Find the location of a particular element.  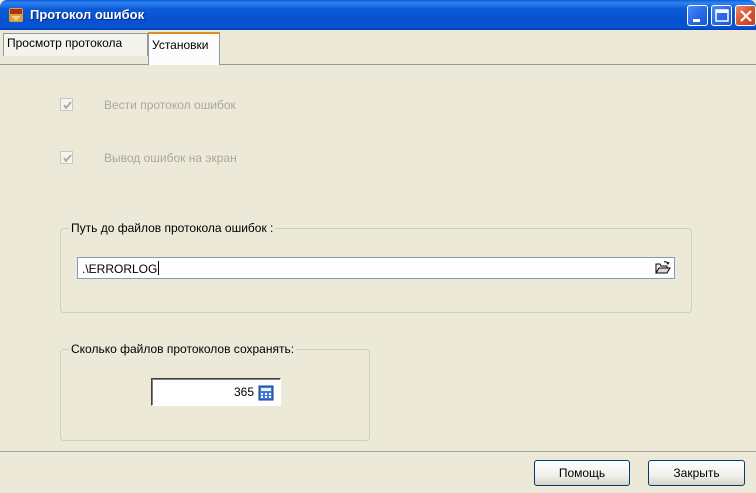

title-bar: Протокол ошибок is located at coordinates (378, 15).